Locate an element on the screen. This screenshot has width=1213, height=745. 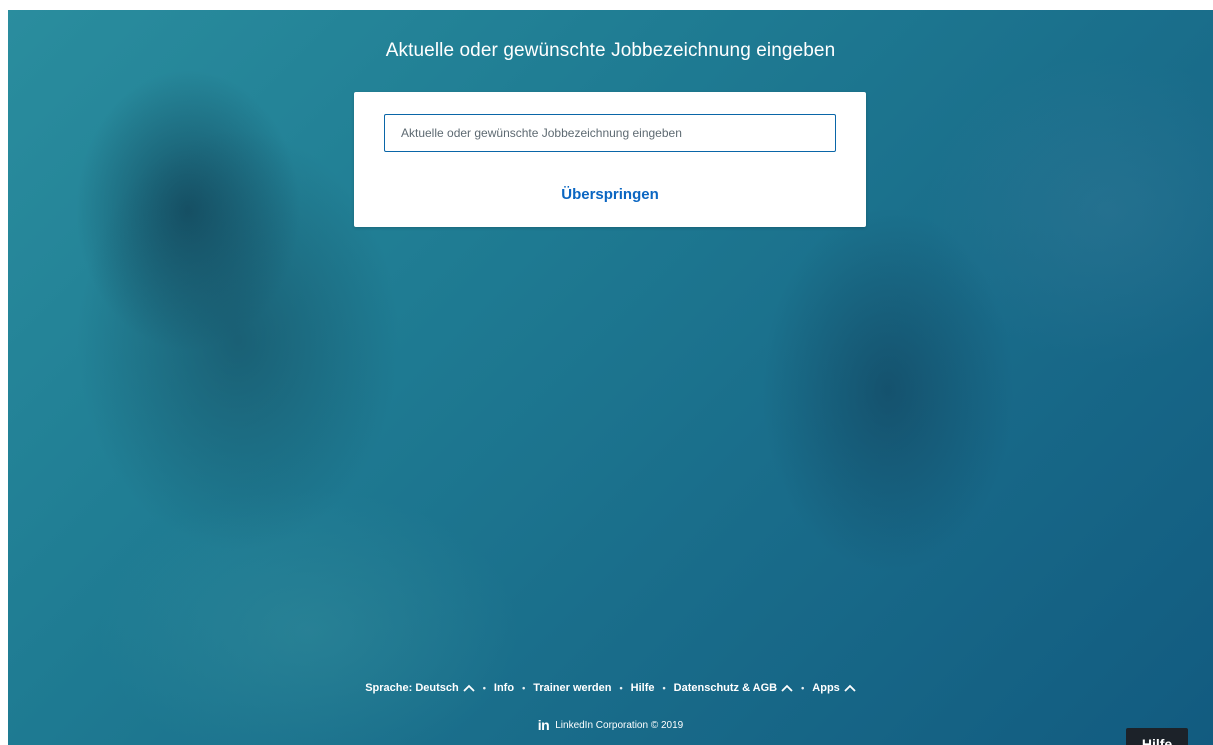
footer-link-label: Info is located at coordinates (504, 688).